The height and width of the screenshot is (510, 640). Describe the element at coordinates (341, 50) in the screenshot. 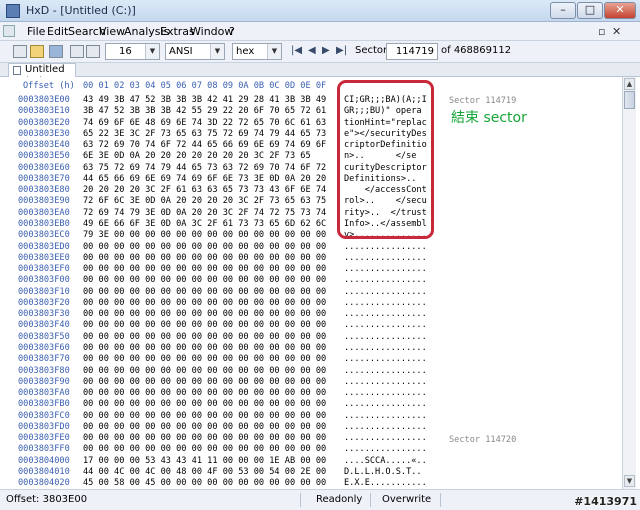

I see `last-sector-icon: ▶|` at that location.